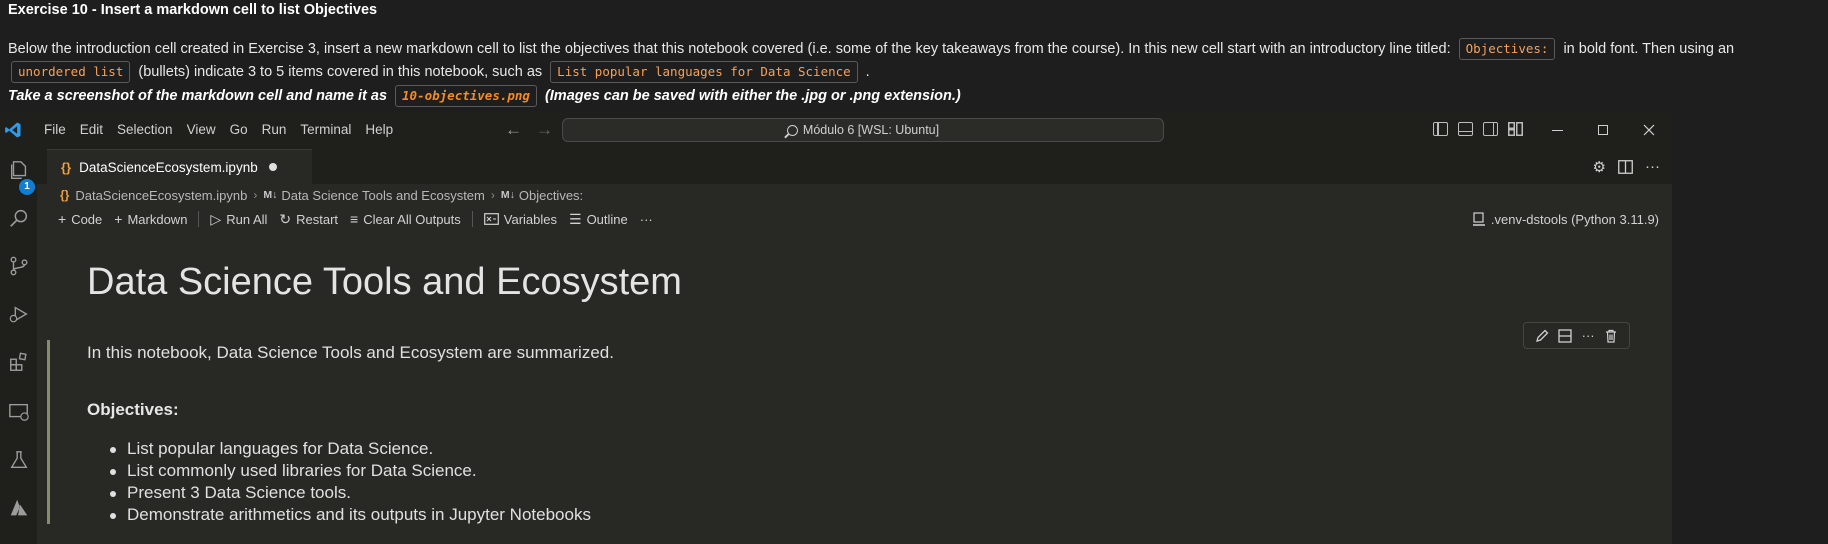 The height and width of the screenshot is (544, 1828). What do you see at coordinates (575, 218) in the screenshot?
I see `list-icon: ☰` at bounding box center [575, 218].